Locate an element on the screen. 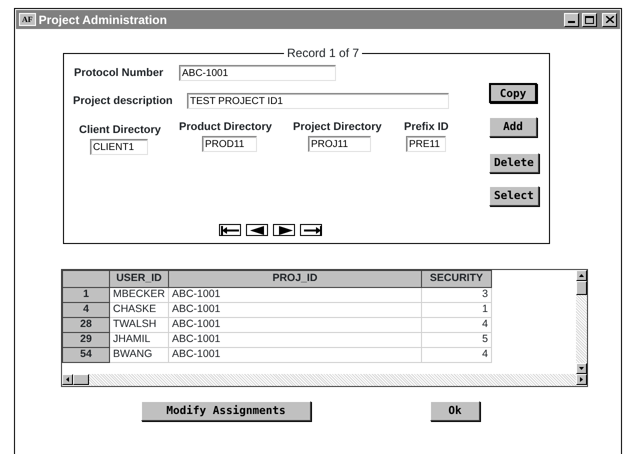 Image resolution: width=631 pixels, height=454 pixels. table-cell: TWALSH is located at coordinates (139, 324).